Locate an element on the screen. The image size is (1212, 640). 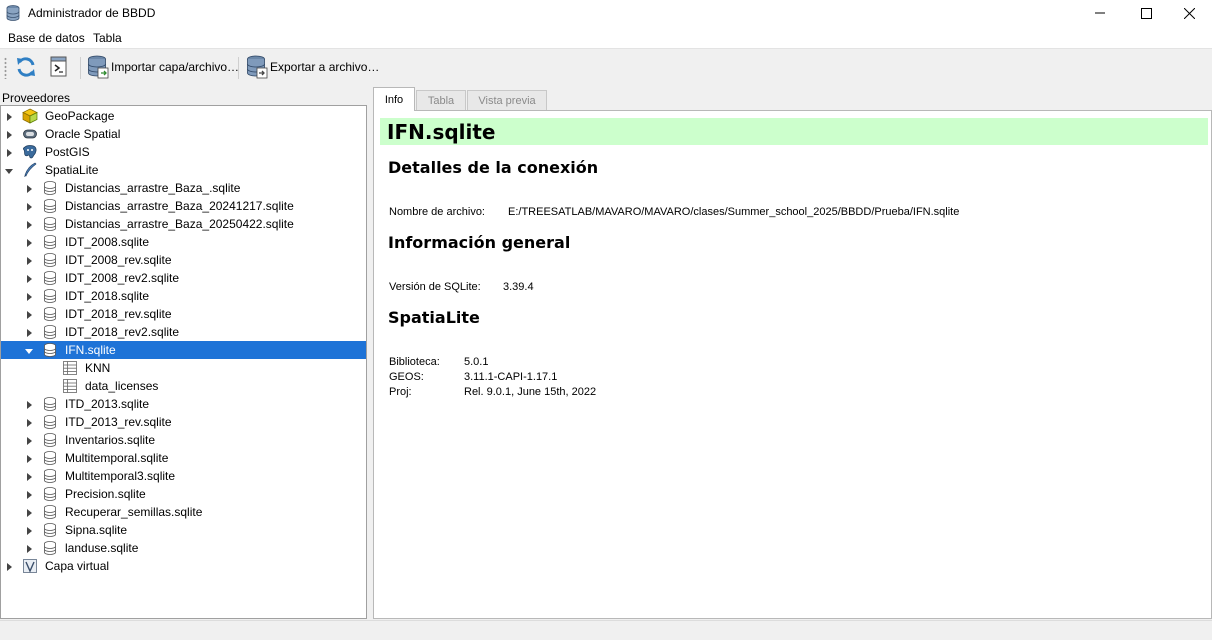
tree-item: IDT_2018_rev.sqlite is located at coordinates (183, 314).